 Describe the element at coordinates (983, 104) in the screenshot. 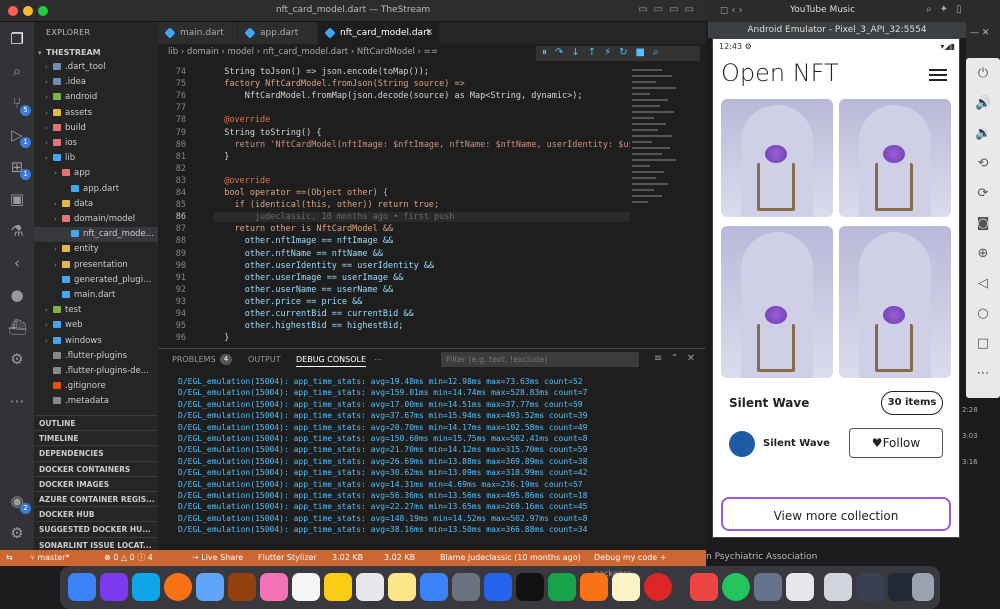

I see `volume-up-icon: 🔊` at that location.